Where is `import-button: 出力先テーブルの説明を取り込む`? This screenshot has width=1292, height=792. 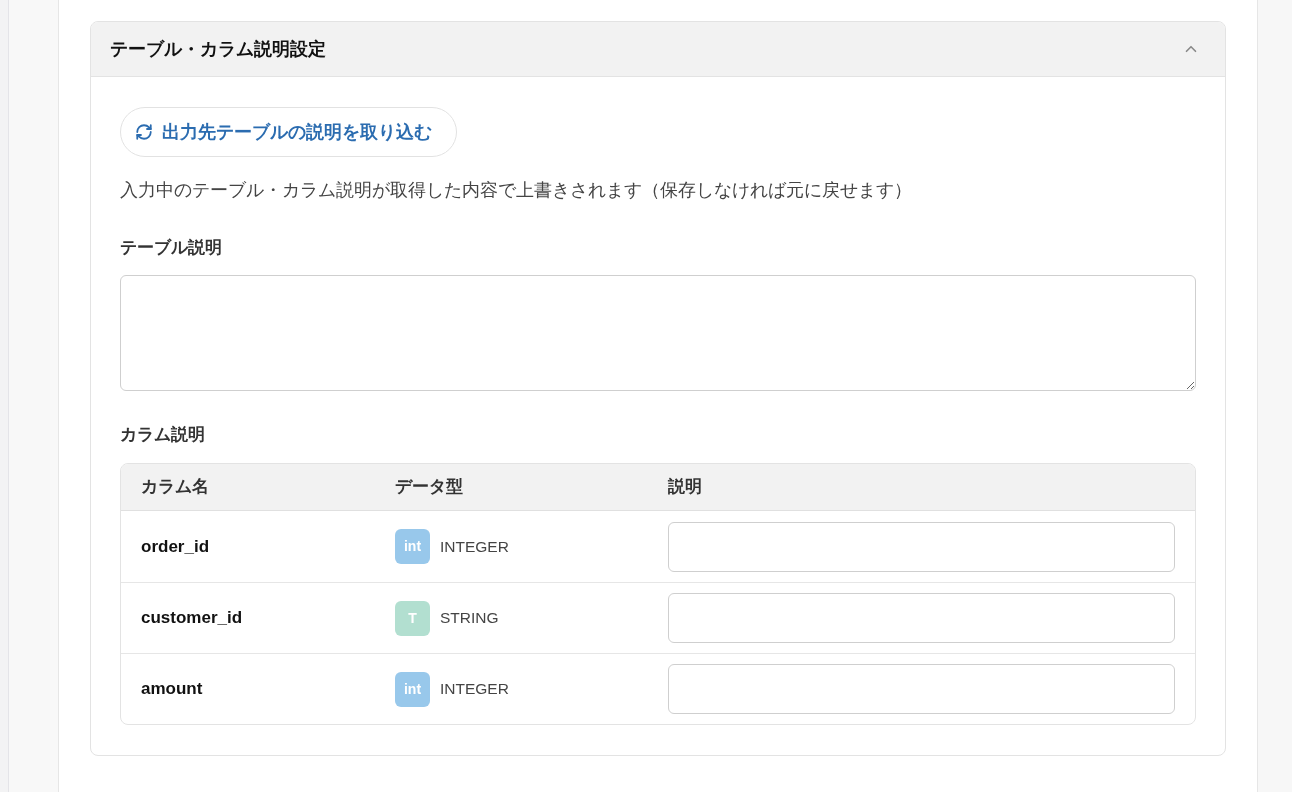 import-button: 出力先テーブルの説明を取り込む is located at coordinates (288, 132).